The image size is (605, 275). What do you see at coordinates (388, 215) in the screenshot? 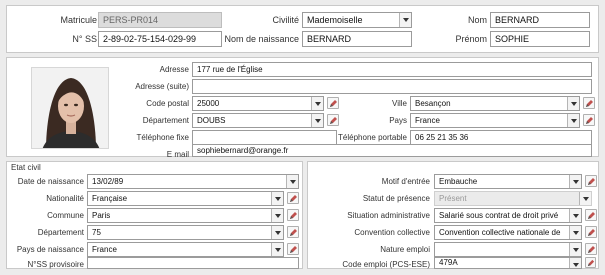
I see `situation-admin-label: Situation administrative` at bounding box center [388, 215].